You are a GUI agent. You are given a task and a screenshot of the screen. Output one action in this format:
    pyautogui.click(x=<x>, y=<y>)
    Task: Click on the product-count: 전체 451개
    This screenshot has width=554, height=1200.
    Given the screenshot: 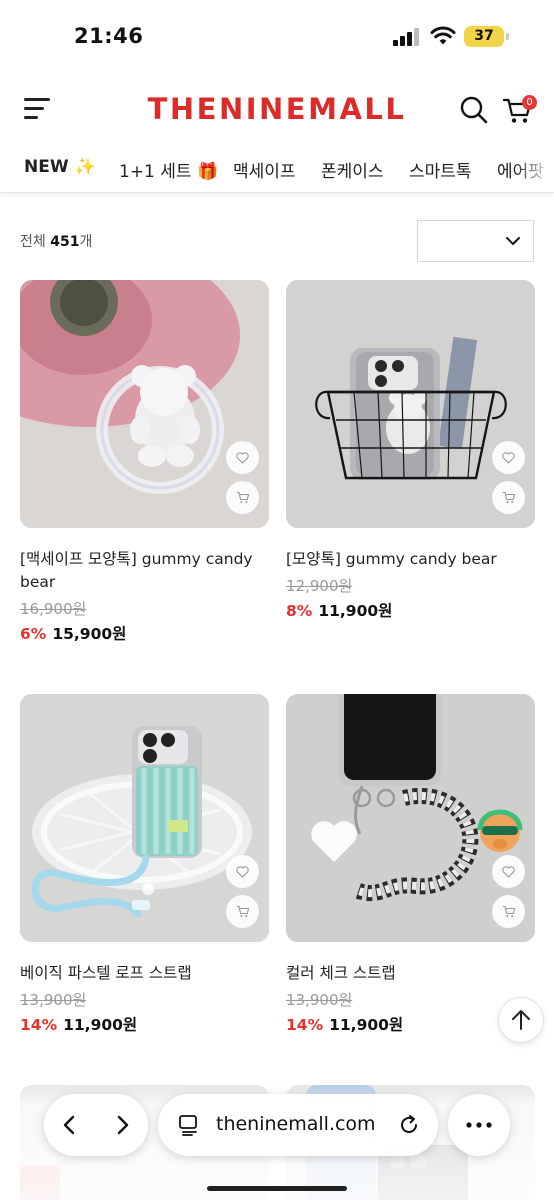 What is the action you would take?
    pyautogui.click(x=56, y=241)
    